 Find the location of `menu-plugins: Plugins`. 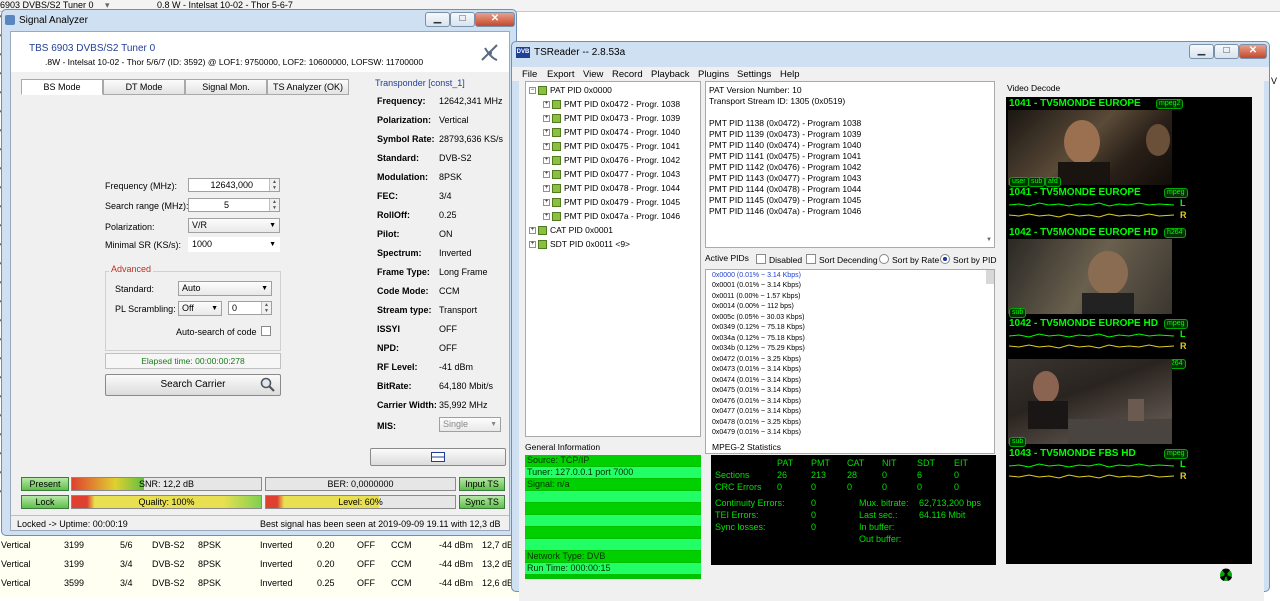

menu-plugins: Plugins is located at coordinates (713, 74).